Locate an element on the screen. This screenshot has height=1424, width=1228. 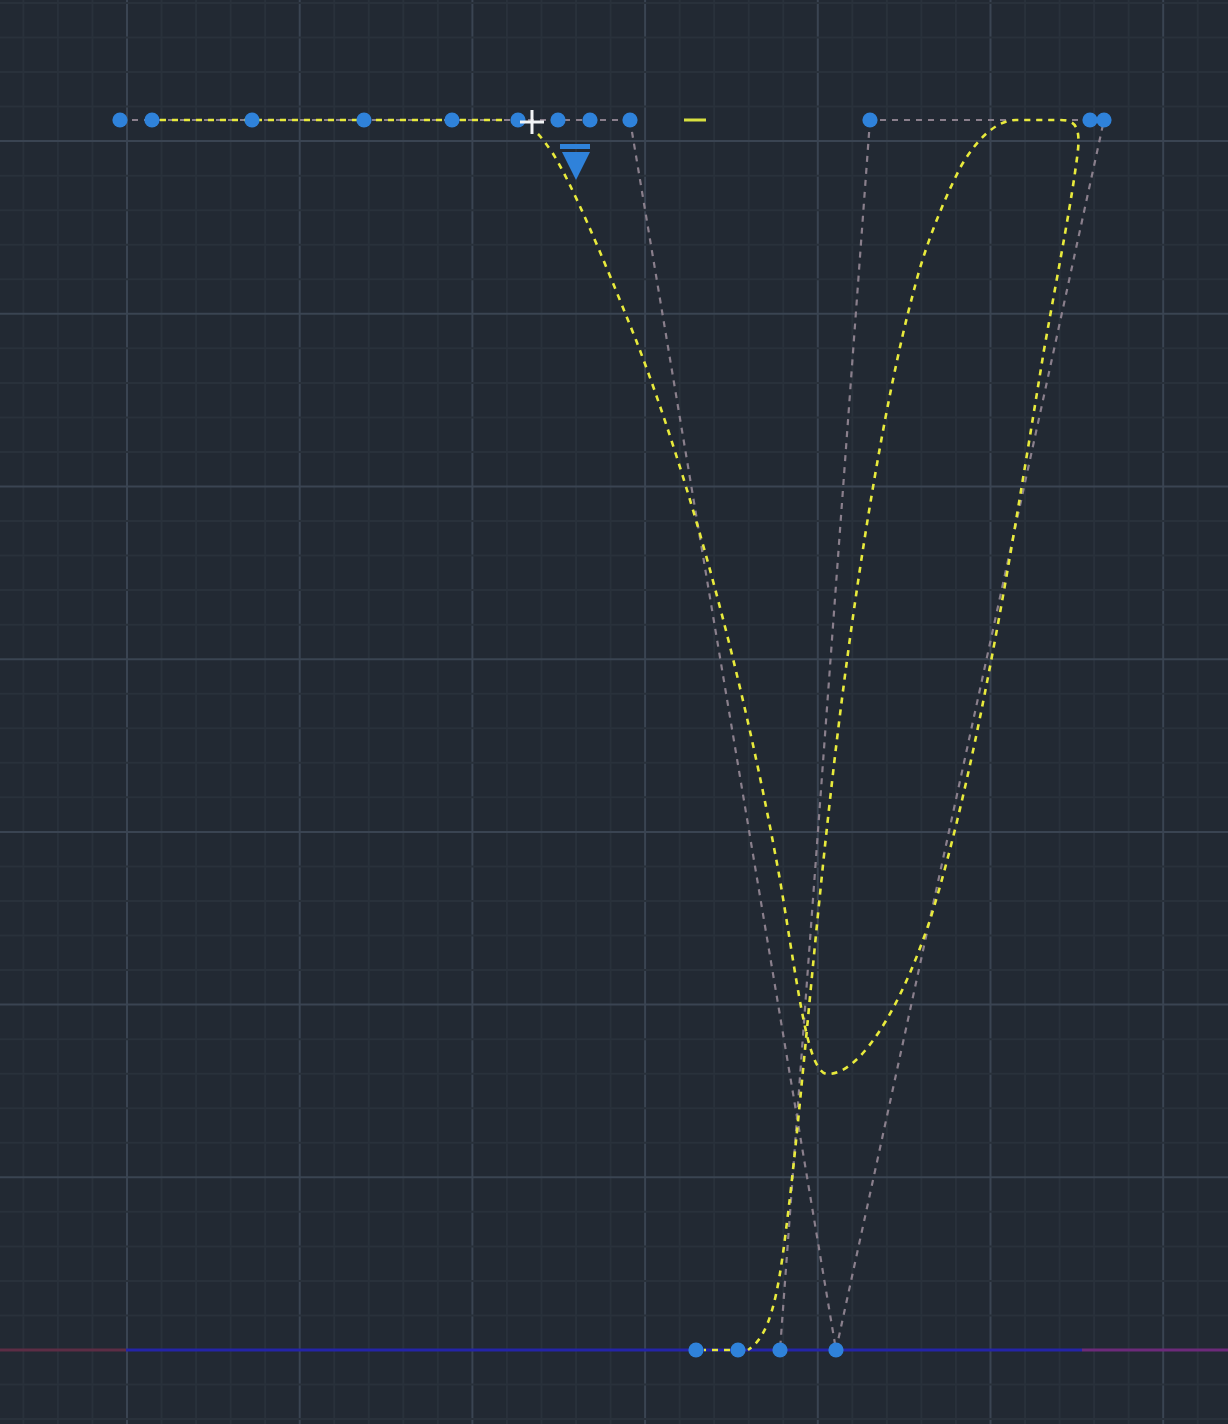
triangle-grip is located at coordinates (575, 162).